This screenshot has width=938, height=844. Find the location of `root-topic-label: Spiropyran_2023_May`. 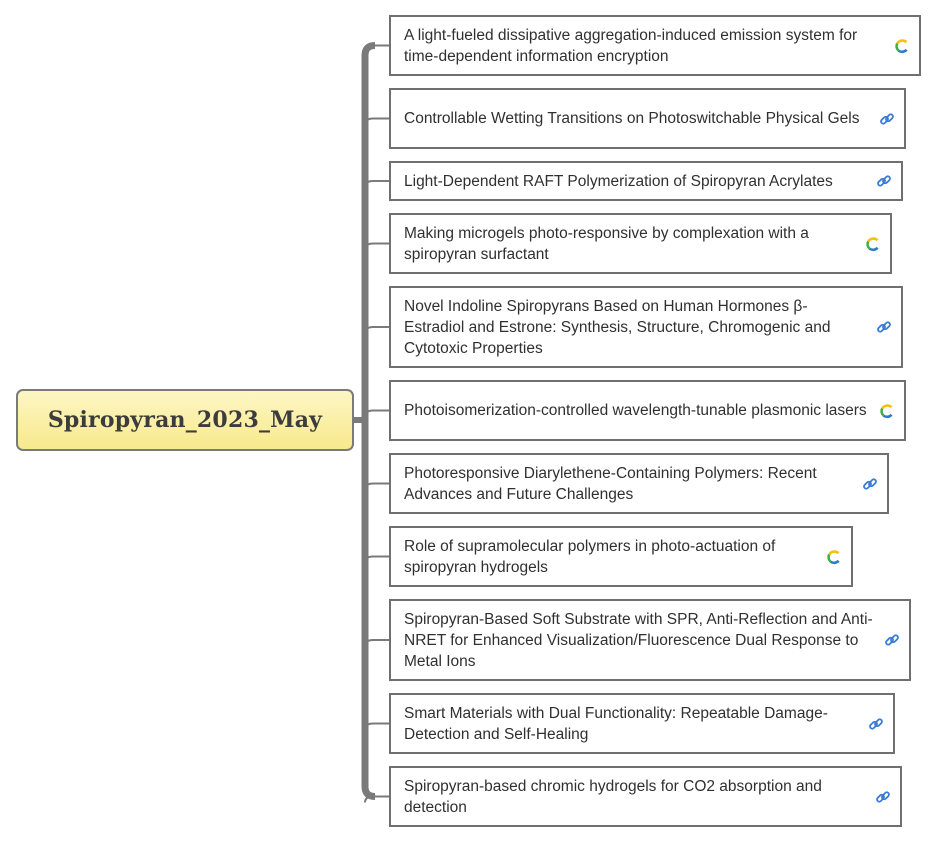

root-topic-label: Spiropyran_2023_May is located at coordinates (185, 420).